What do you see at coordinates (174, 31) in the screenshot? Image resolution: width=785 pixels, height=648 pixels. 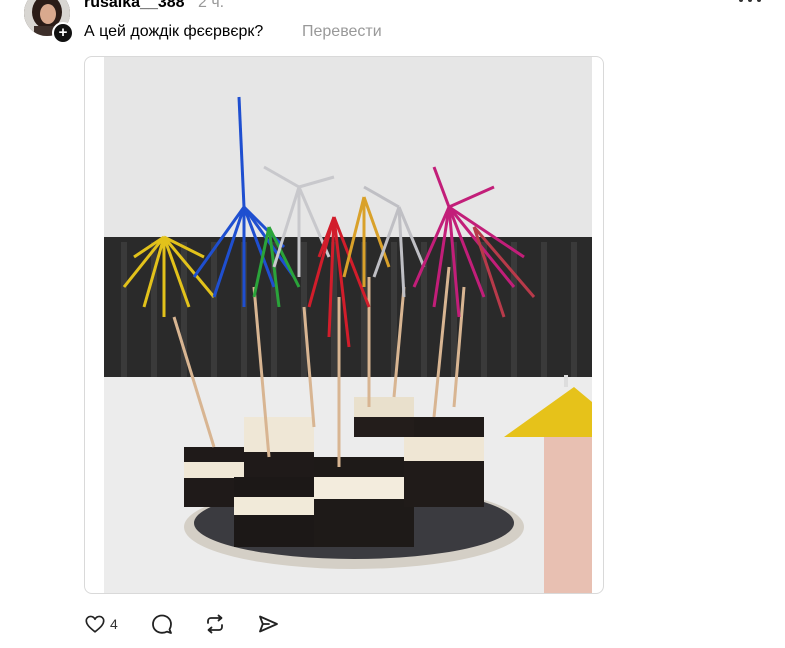 I see `post-text: А цей дождік фєєрвєрк?` at bounding box center [174, 31].